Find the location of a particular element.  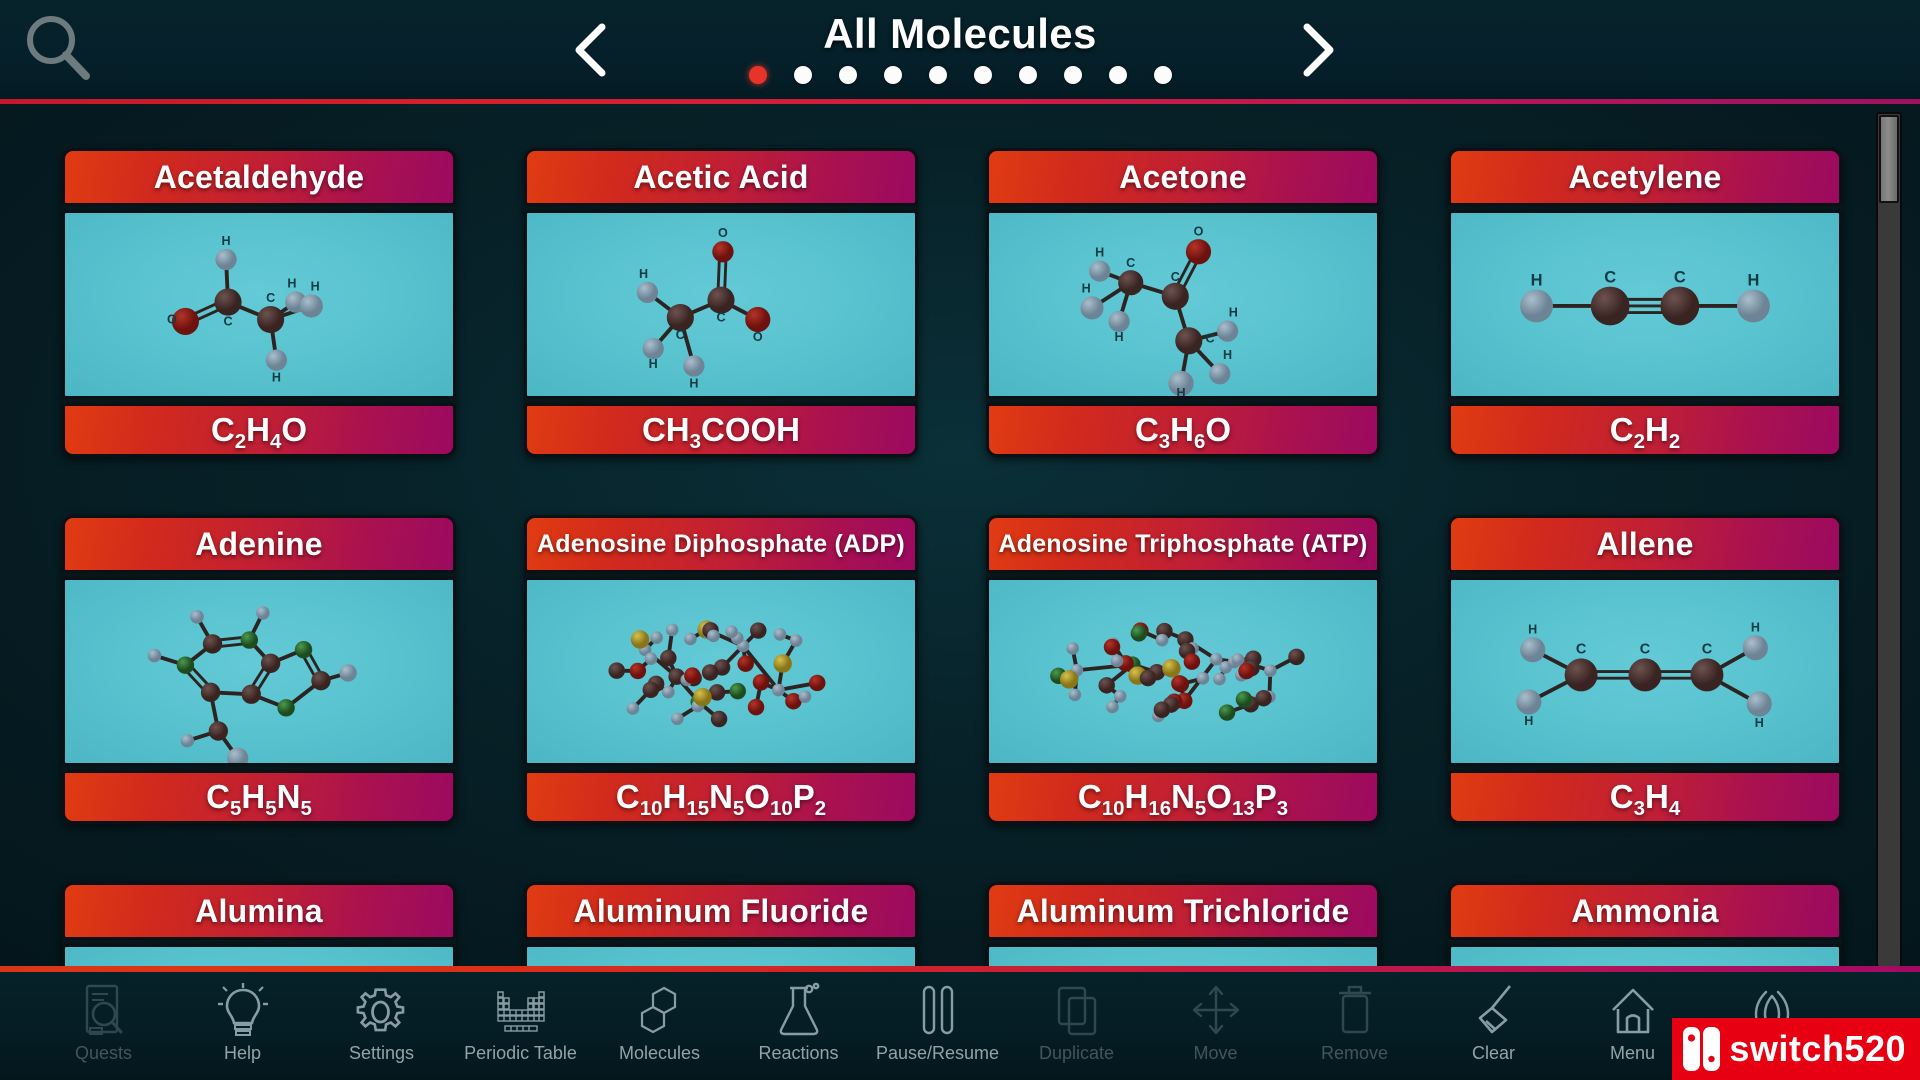

molecule-card-title: Adenine is located at coordinates (259, 544).